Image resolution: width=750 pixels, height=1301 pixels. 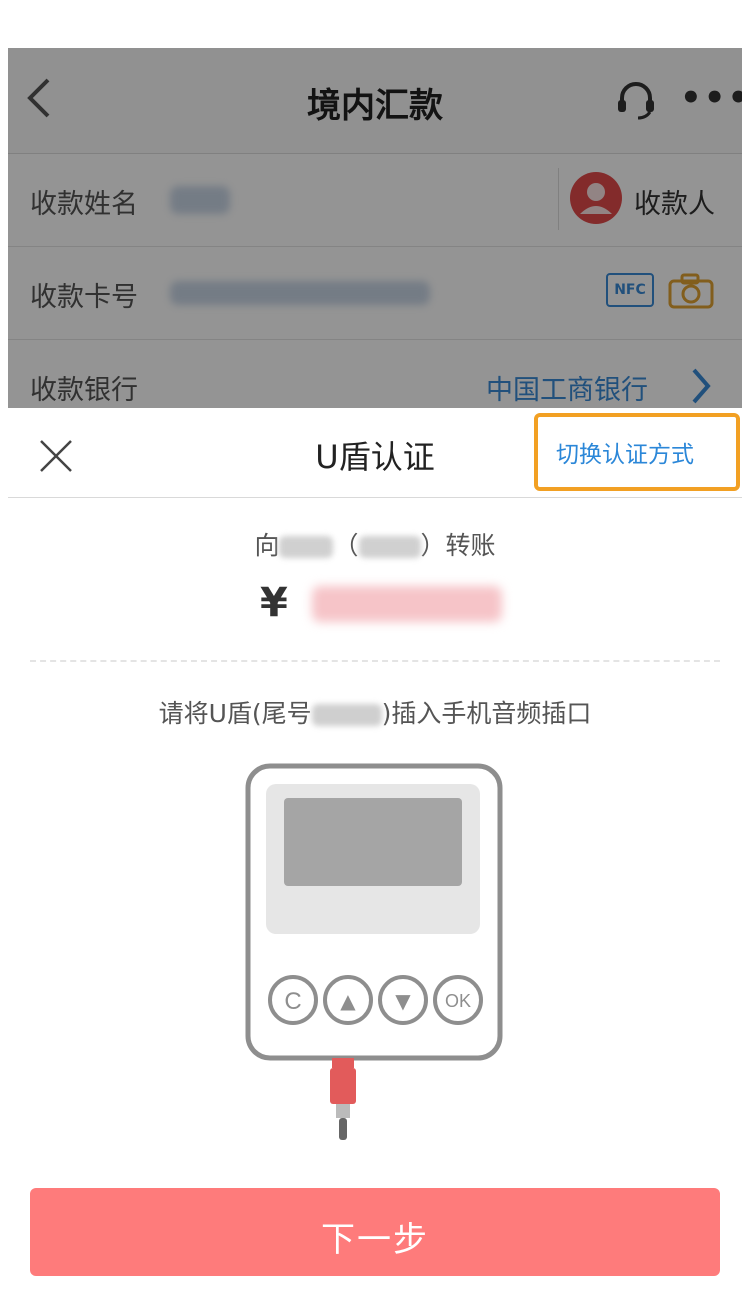 What do you see at coordinates (374, 951) in the screenshot?
I see `ushield-device-illustration: C ▲ ▼ OK` at bounding box center [374, 951].